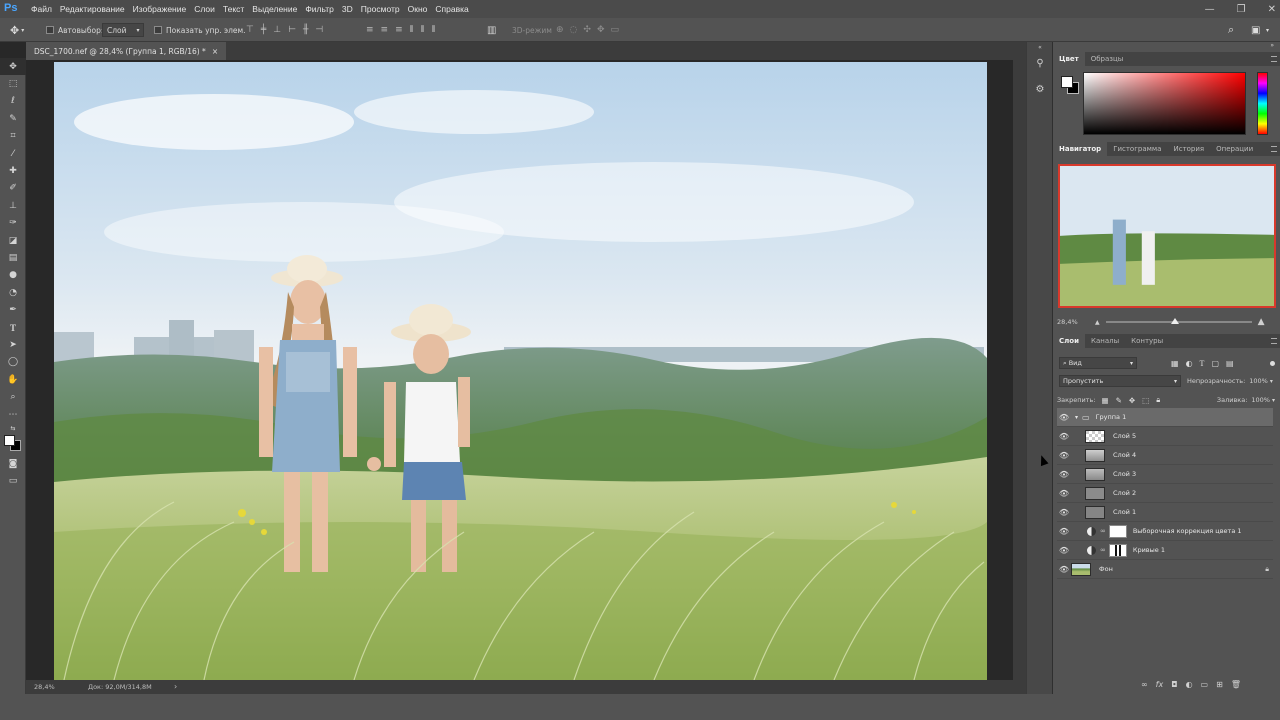  I want to click on show-transform-checkbox, so click(158, 30).